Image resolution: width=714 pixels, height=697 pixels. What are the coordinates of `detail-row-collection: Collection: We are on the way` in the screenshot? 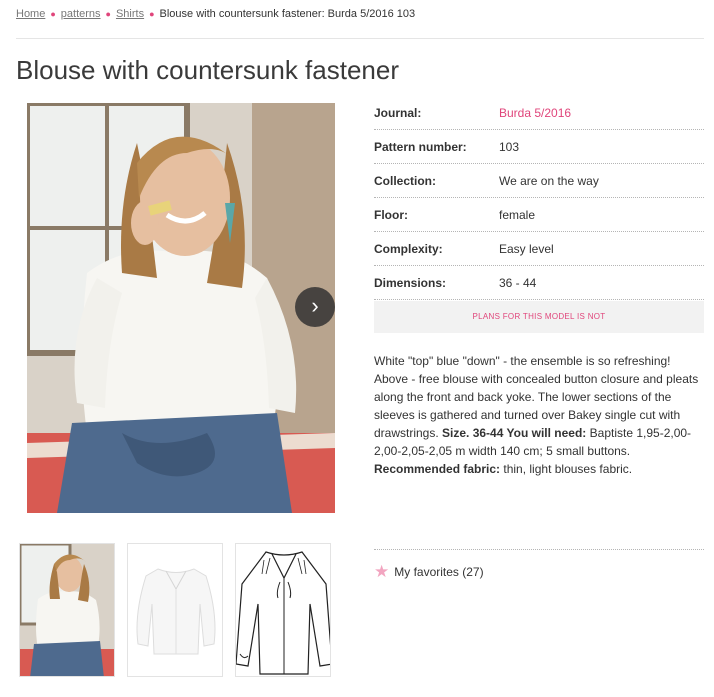 It's located at (539, 181).